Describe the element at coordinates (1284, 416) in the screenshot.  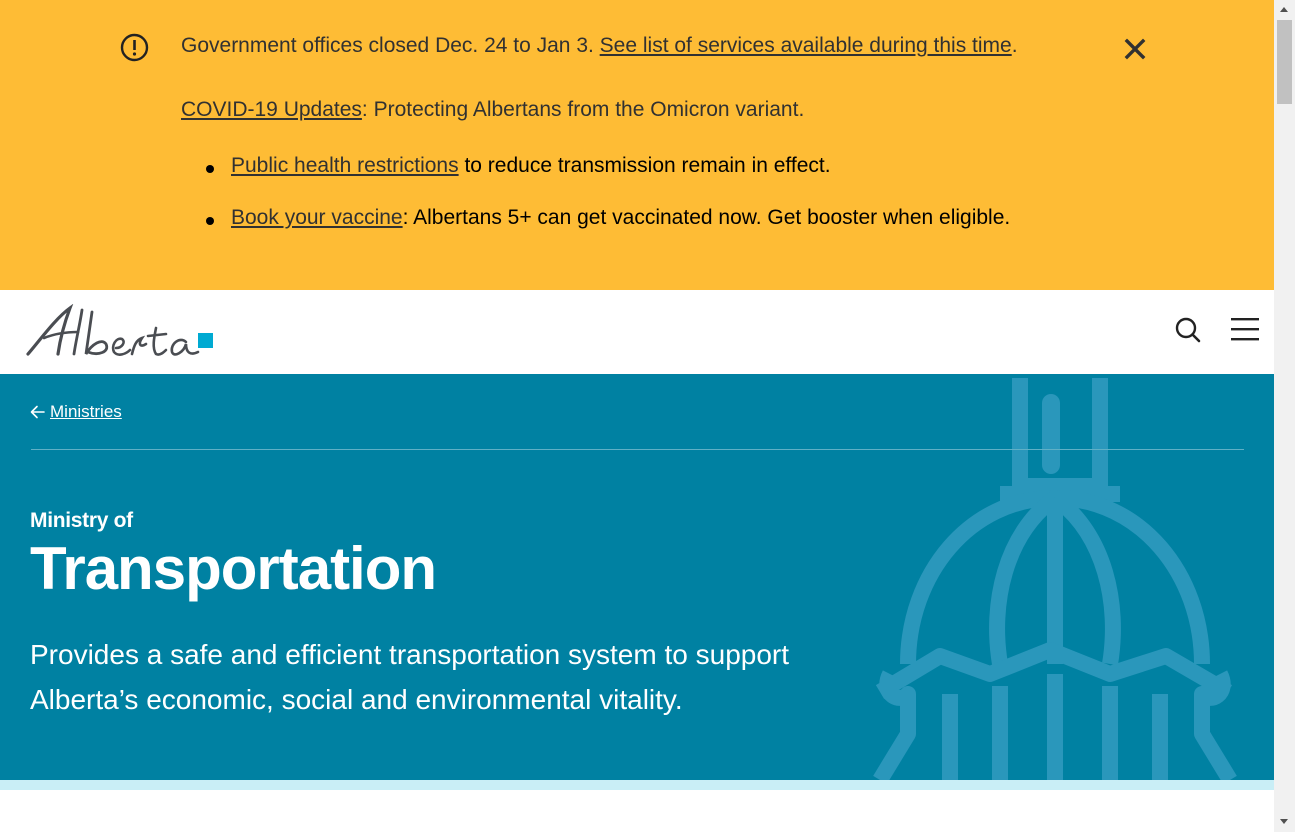
I see `vertical-scrollbar` at that location.